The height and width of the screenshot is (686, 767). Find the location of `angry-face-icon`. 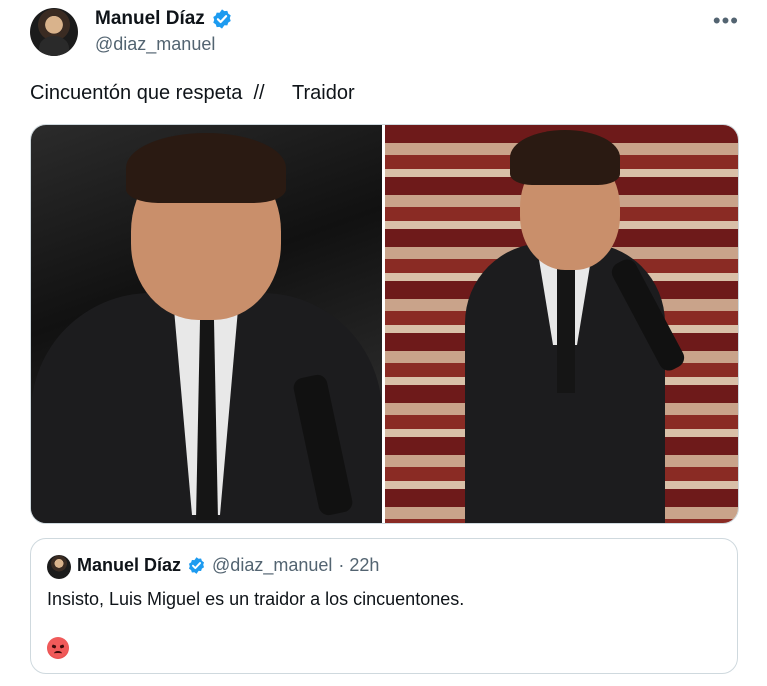

angry-face-icon is located at coordinates (58, 648).